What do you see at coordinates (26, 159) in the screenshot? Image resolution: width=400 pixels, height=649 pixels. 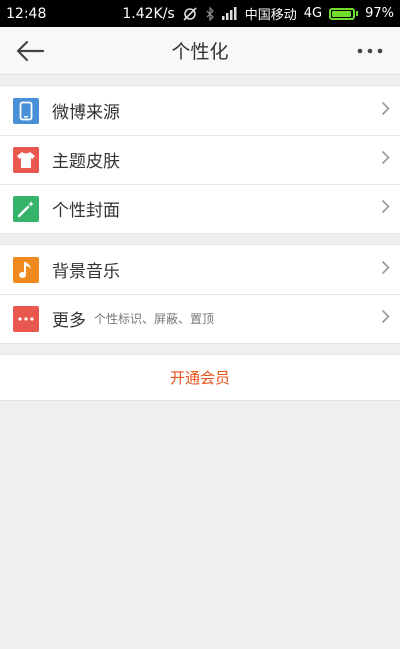 I see `shirt-icon` at bounding box center [26, 159].